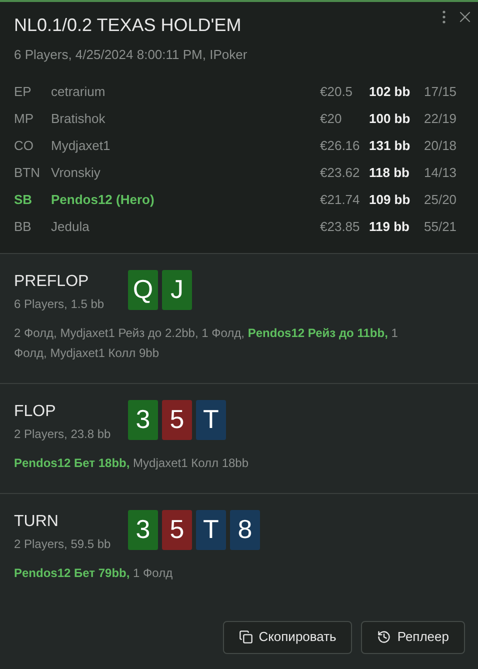 The width and height of the screenshot is (478, 669). I want to click on player-bb: 119 bb, so click(389, 227).